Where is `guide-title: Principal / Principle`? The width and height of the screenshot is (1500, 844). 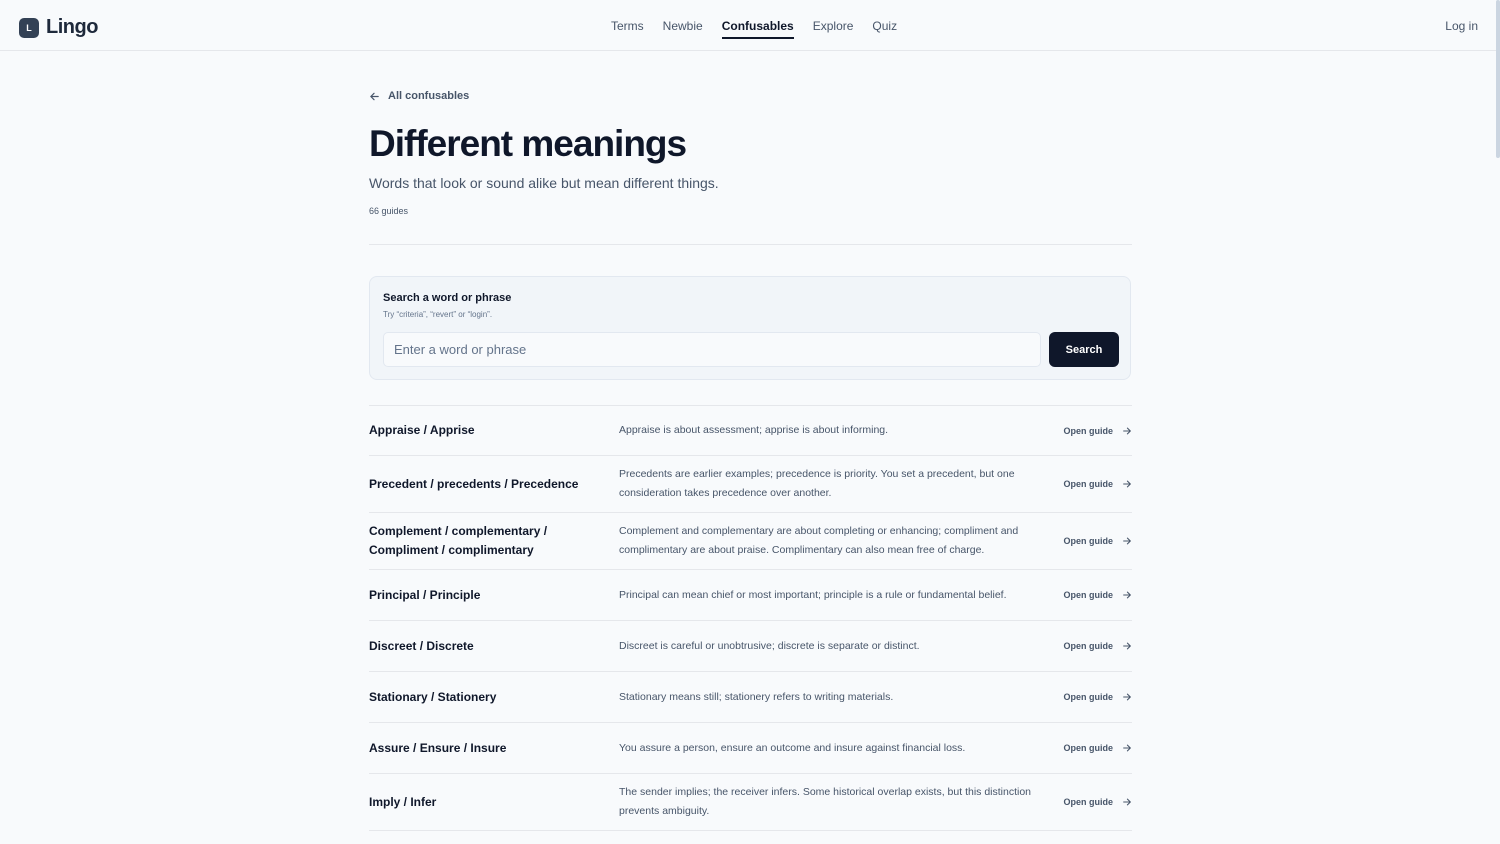 guide-title: Principal / Principle is located at coordinates (425, 594).